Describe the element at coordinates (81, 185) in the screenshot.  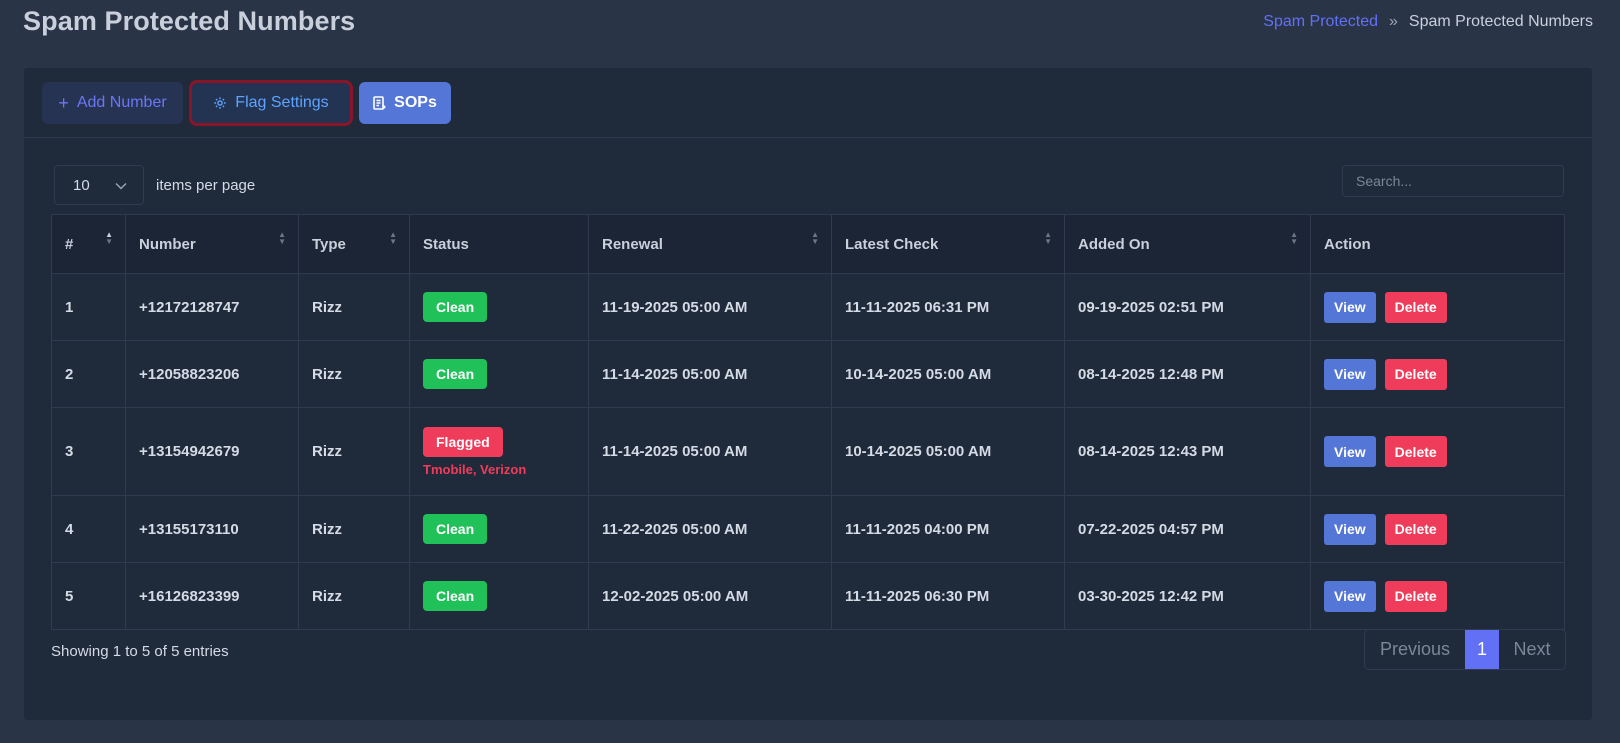
I see `items-per-page-value: 10` at that location.